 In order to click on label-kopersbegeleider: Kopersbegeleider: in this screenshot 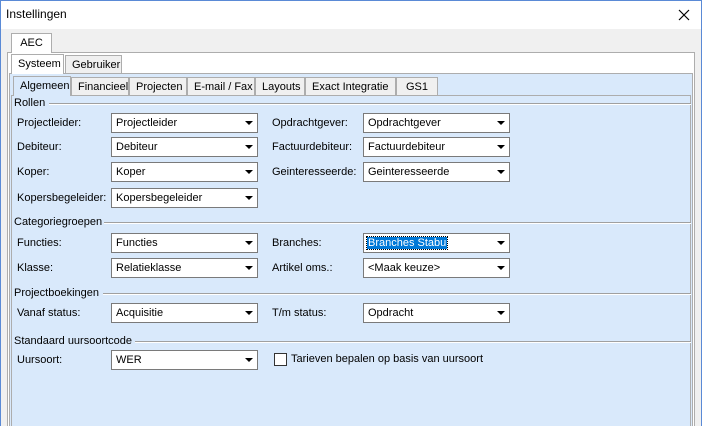, I will do `click(62, 198)`.